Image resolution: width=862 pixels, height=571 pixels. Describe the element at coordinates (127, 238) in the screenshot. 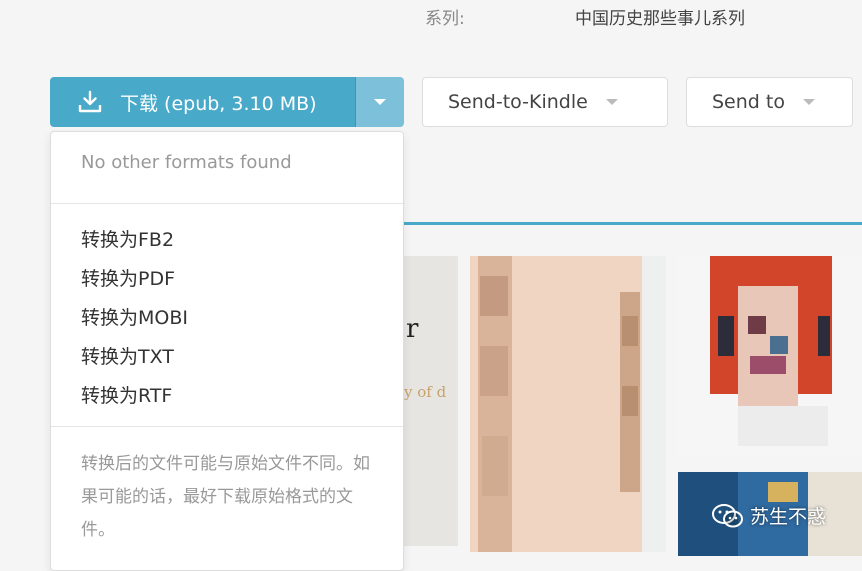

I see `menu-item-convert-fb2: 转换为FB2` at that location.